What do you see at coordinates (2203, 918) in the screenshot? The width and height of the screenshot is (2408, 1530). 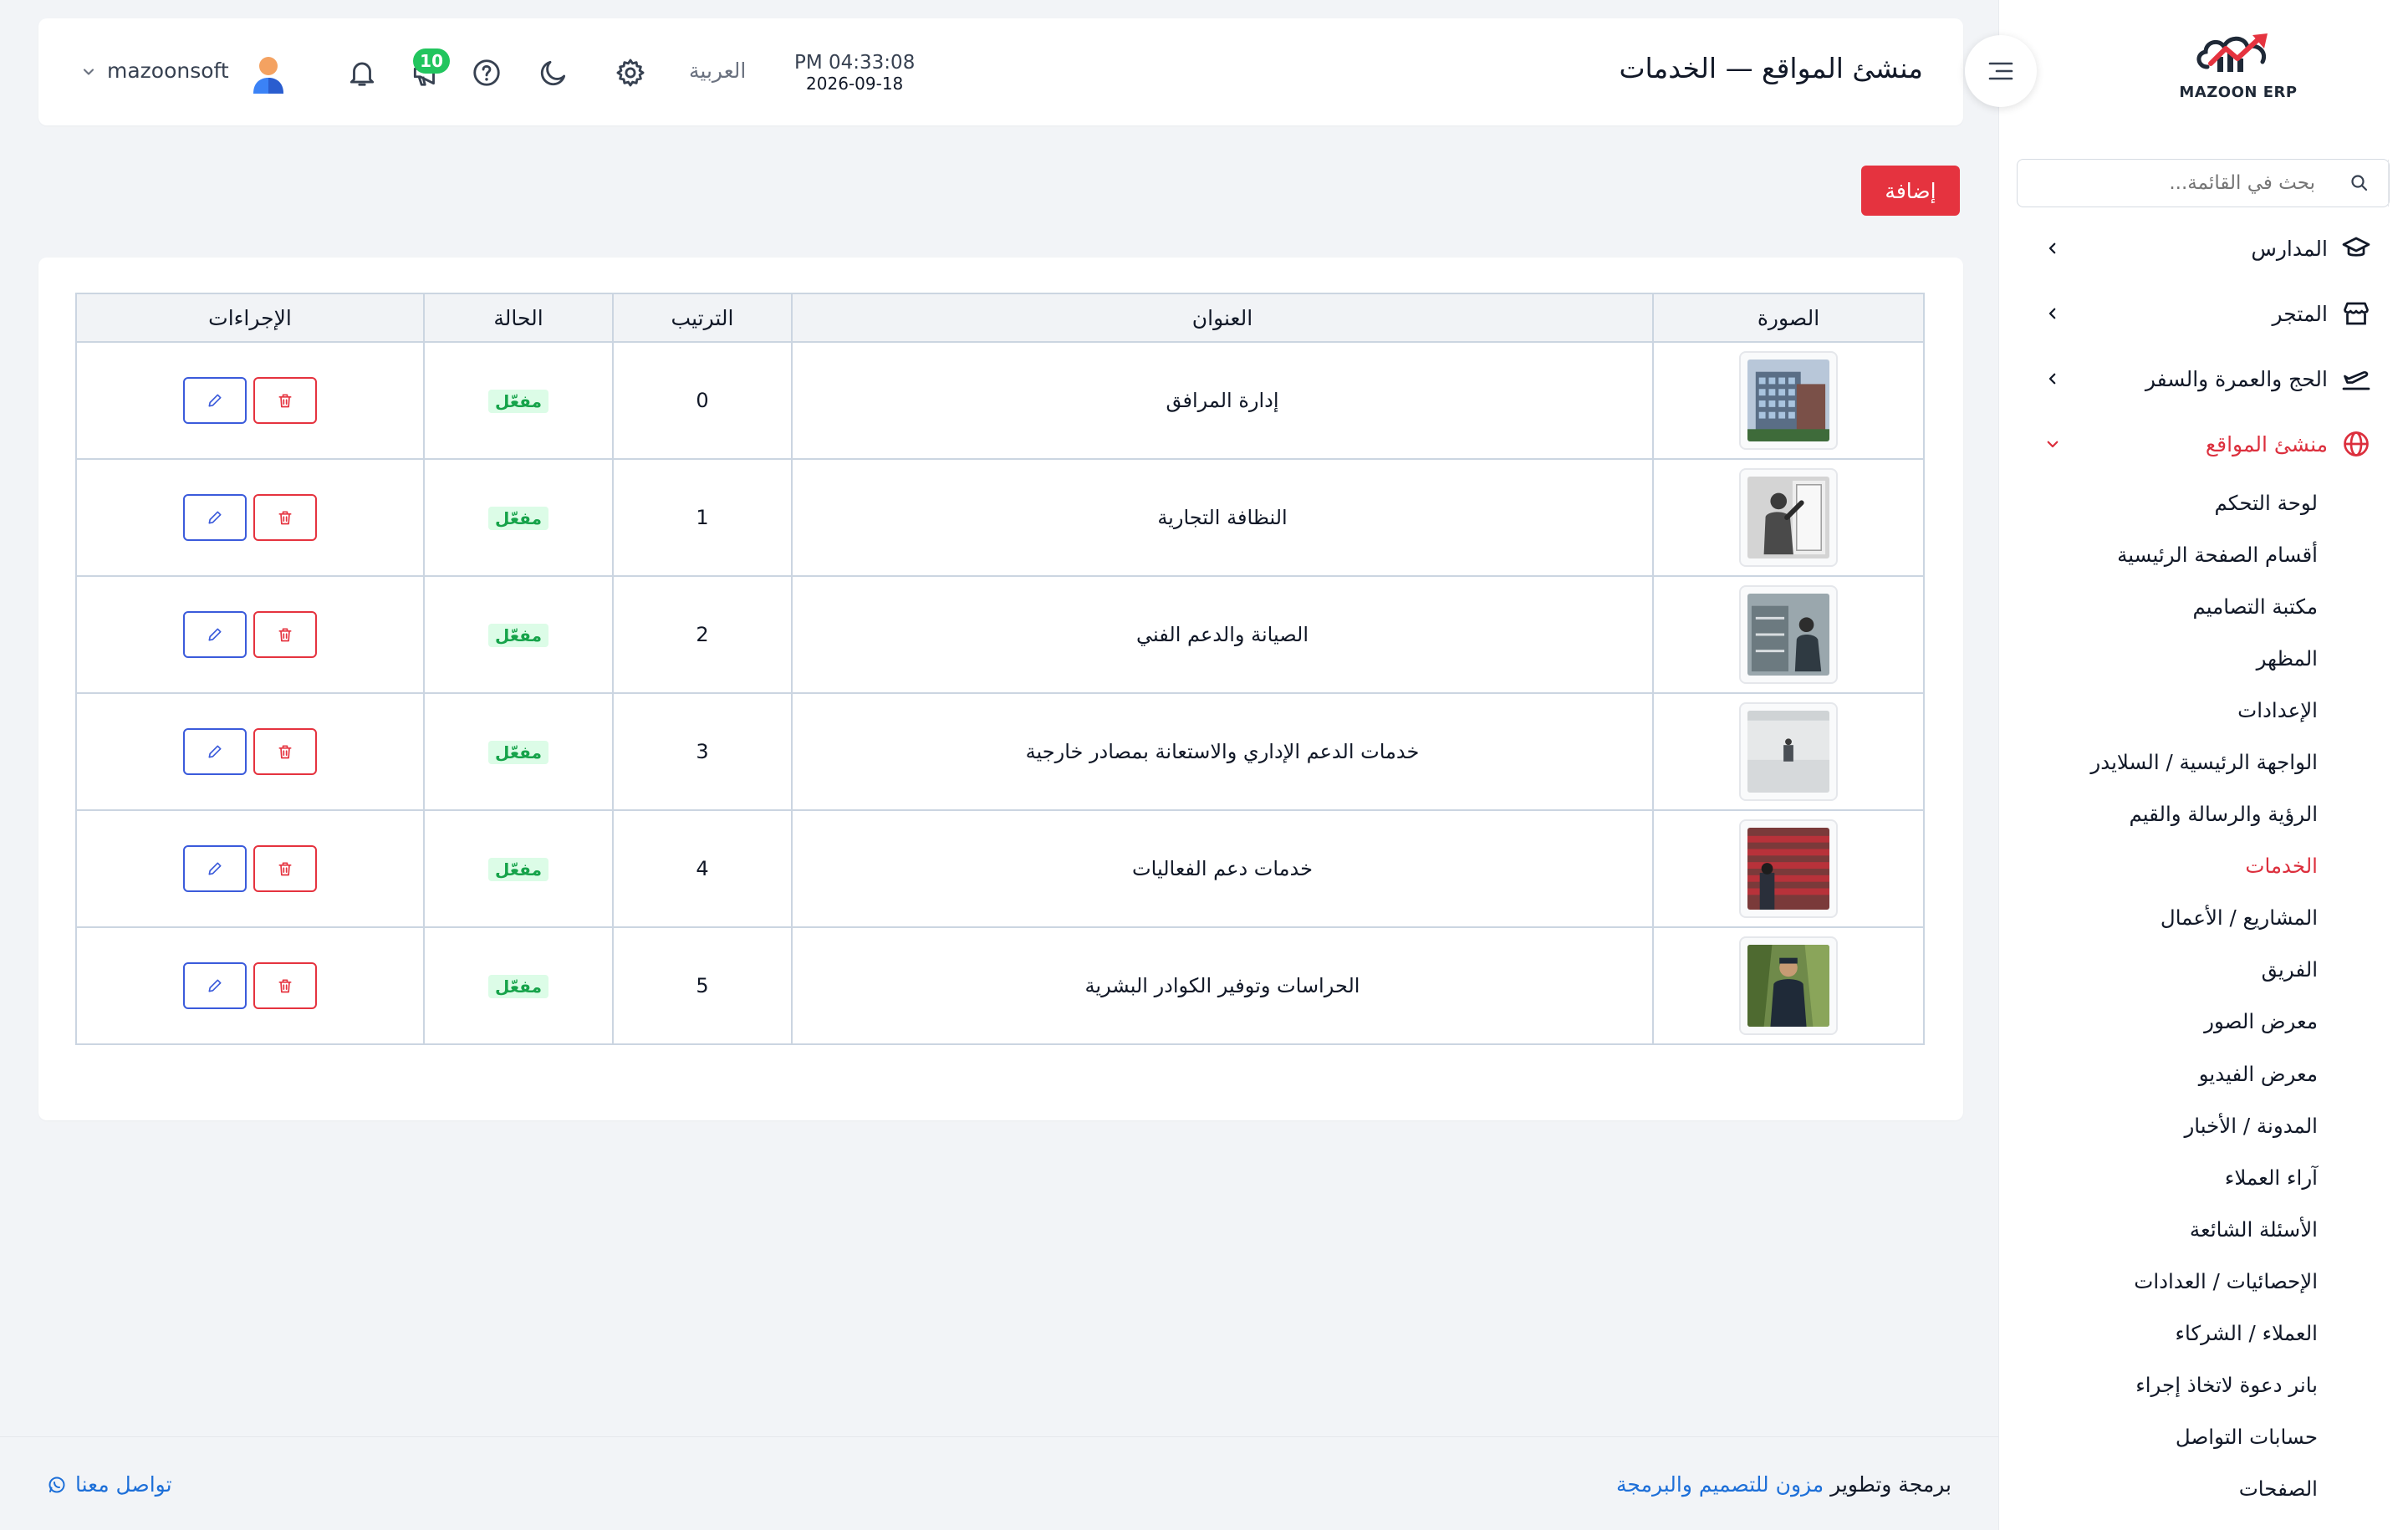 I see `submenu-item-projects: المشاريع / الأعمال` at bounding box center [2203, 918].